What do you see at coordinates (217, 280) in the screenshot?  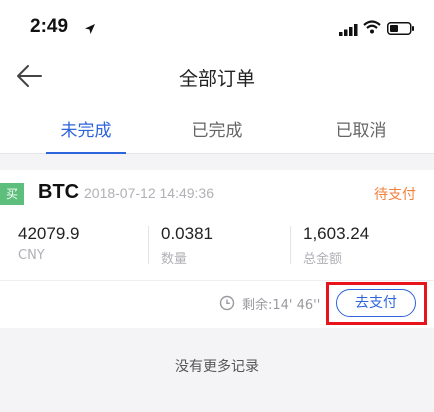 I see `card-divider` at bounding box center [217, 280].